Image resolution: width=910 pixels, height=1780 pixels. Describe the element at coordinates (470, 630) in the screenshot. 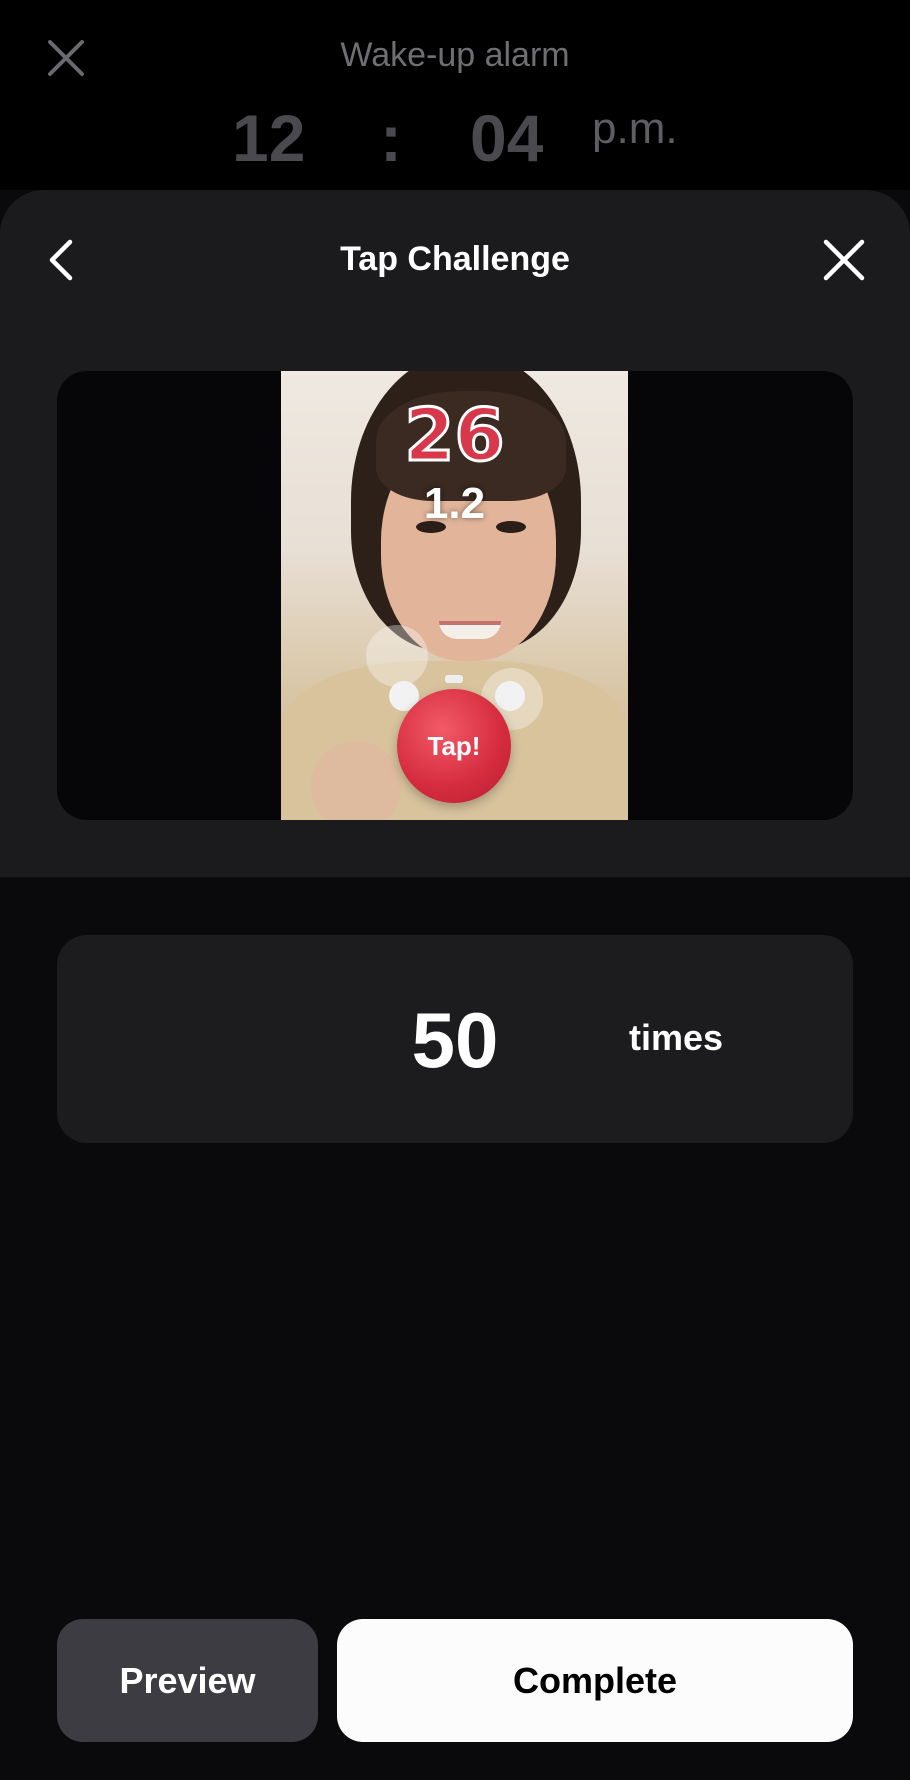

I see `video-smile` at that location.